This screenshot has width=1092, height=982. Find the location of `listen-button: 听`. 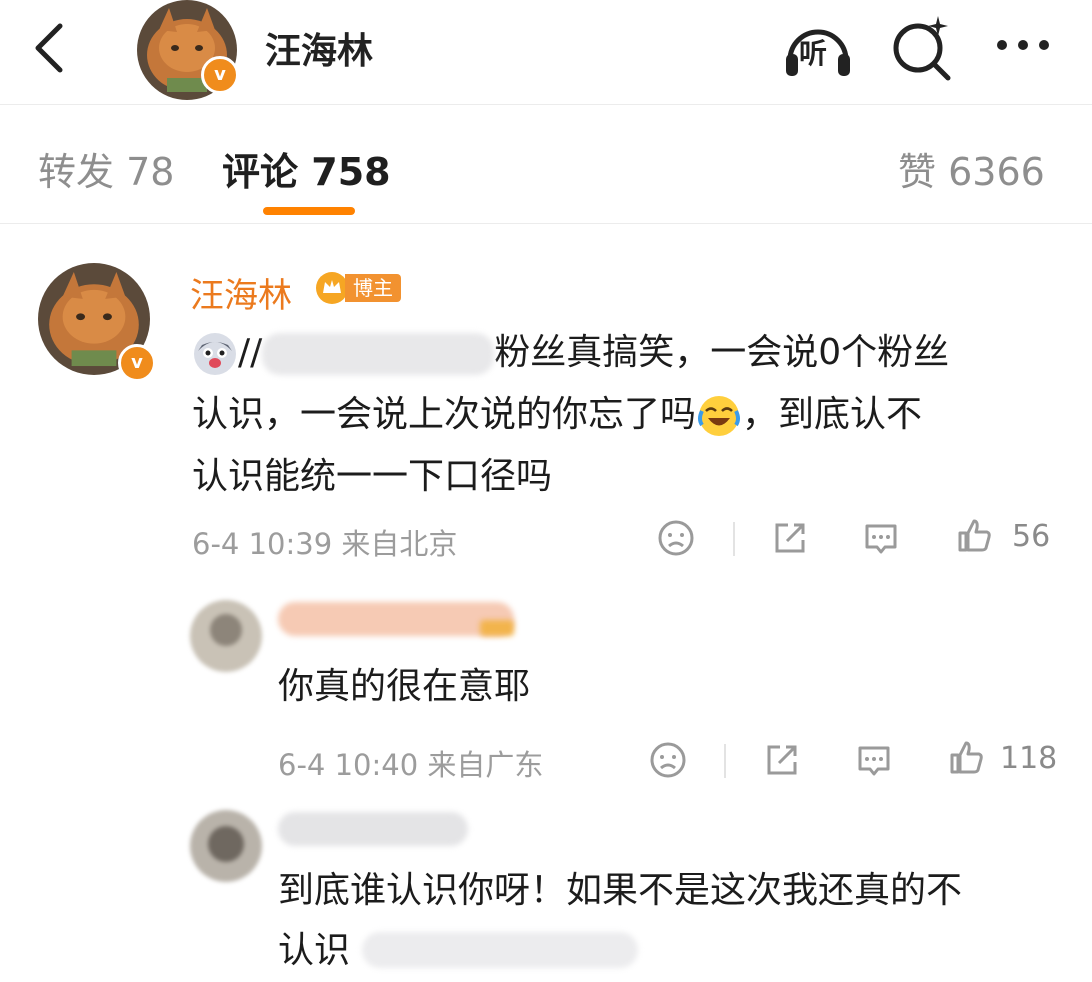

listen-button: 听 is located at coordinates (818, 50).